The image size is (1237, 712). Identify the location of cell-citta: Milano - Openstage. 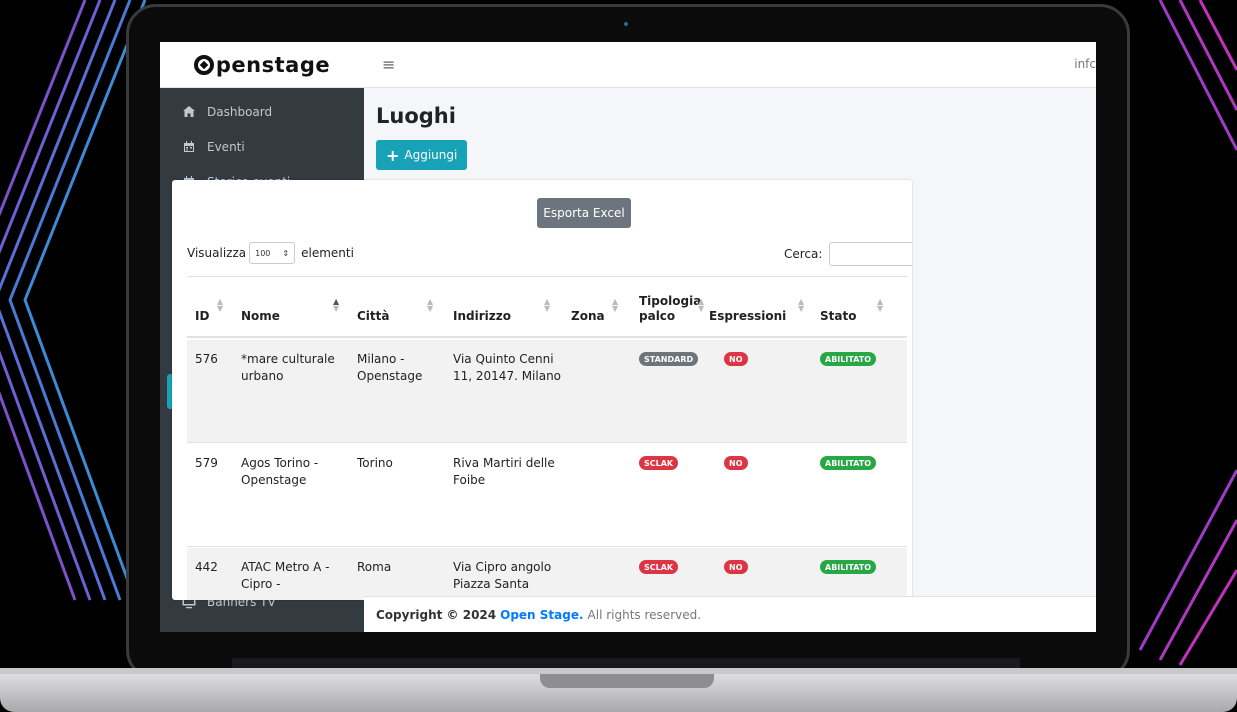
(390, 367).